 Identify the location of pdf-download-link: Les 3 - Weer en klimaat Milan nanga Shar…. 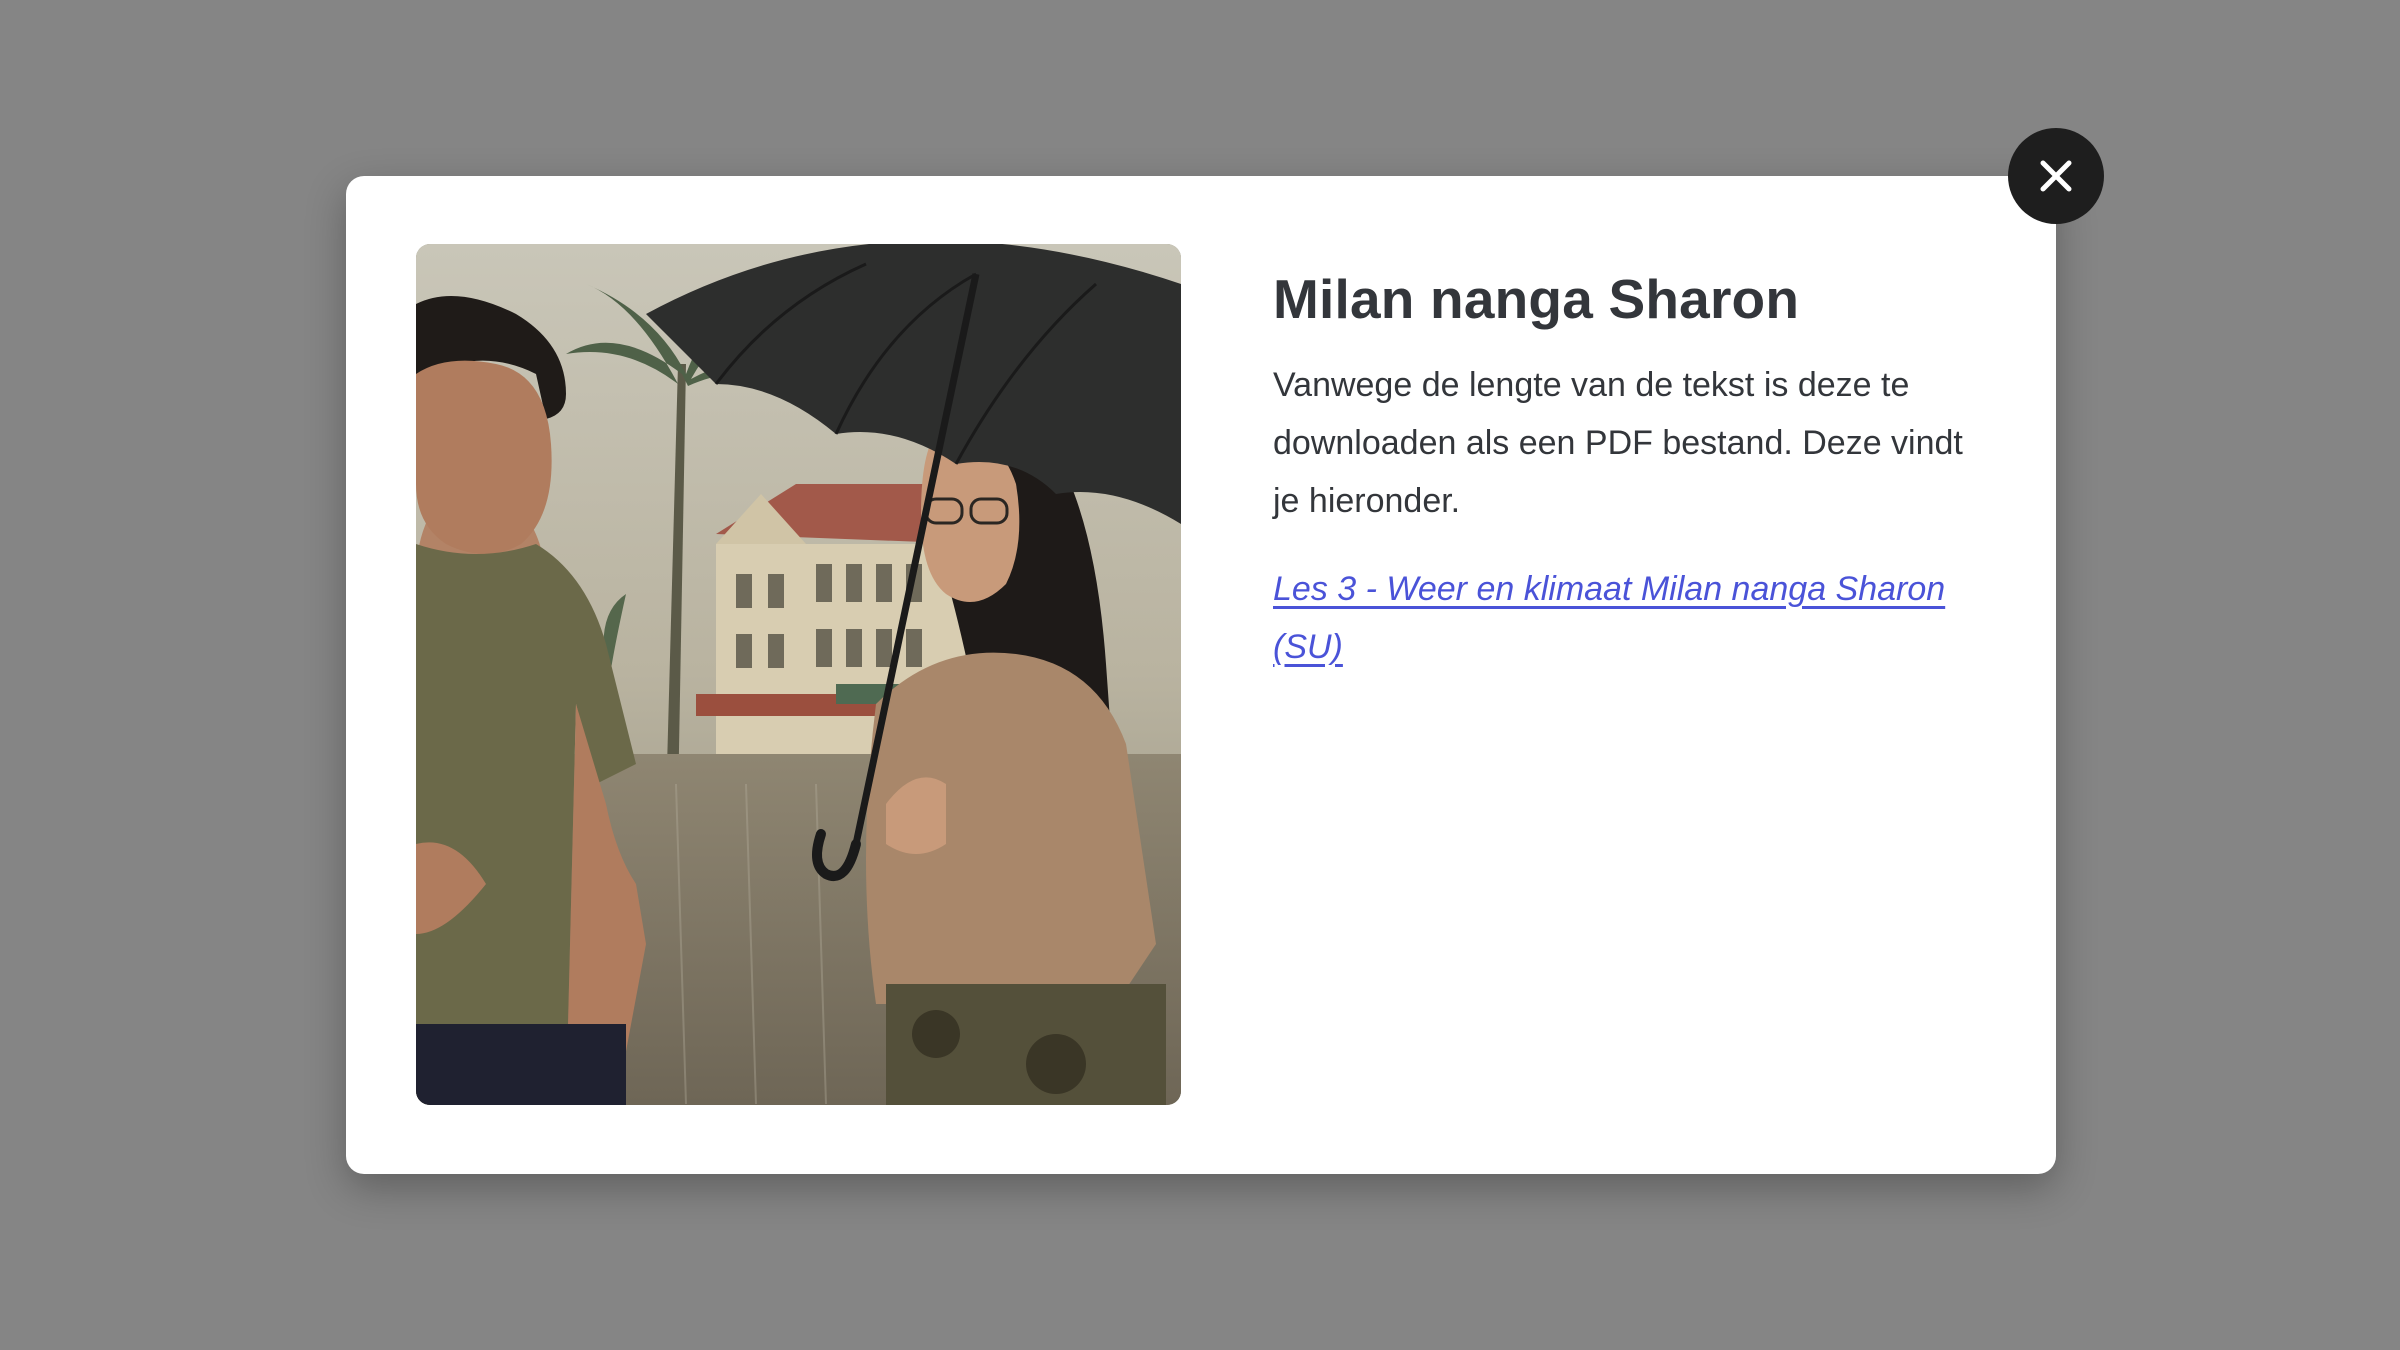
(1633, 618).